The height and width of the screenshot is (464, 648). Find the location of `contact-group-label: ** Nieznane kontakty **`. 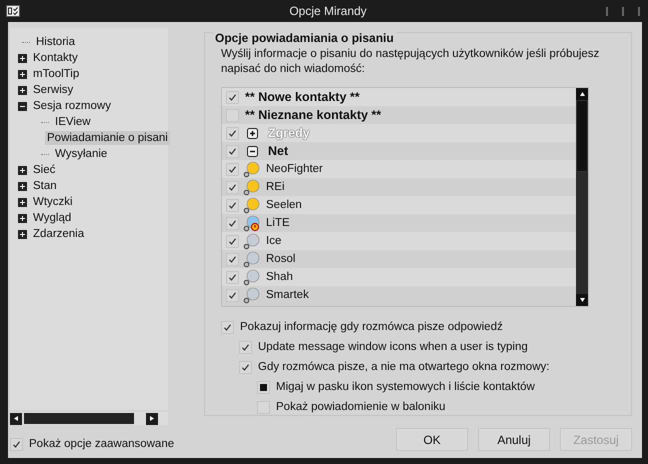

contact-group-label: ** Nieznane kontakty ** is located at coordinates (313, 115).